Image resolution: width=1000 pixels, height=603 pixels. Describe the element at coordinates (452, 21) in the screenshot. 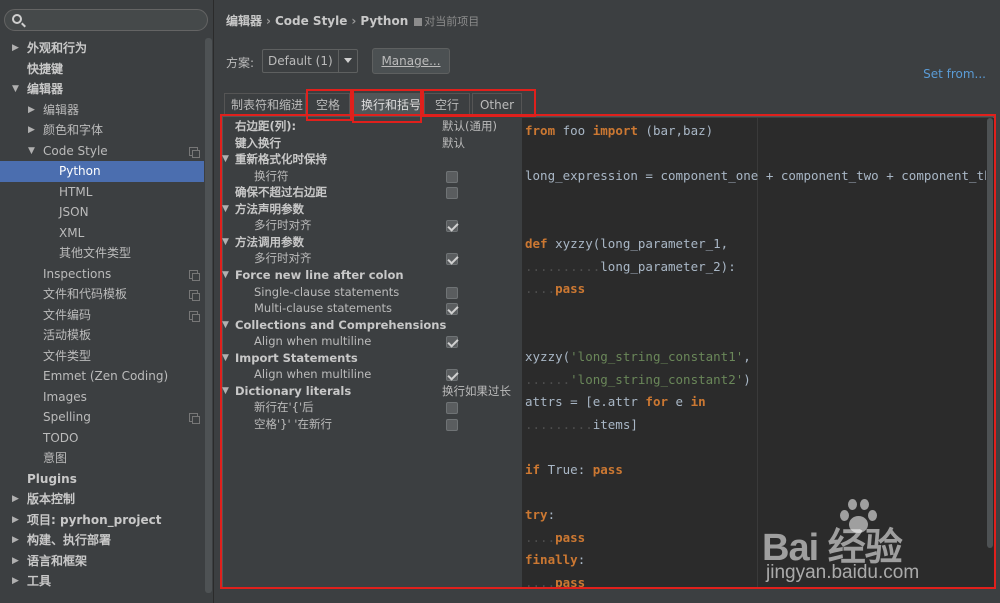

I see `project-scope-text: 对当前项目` at that location.